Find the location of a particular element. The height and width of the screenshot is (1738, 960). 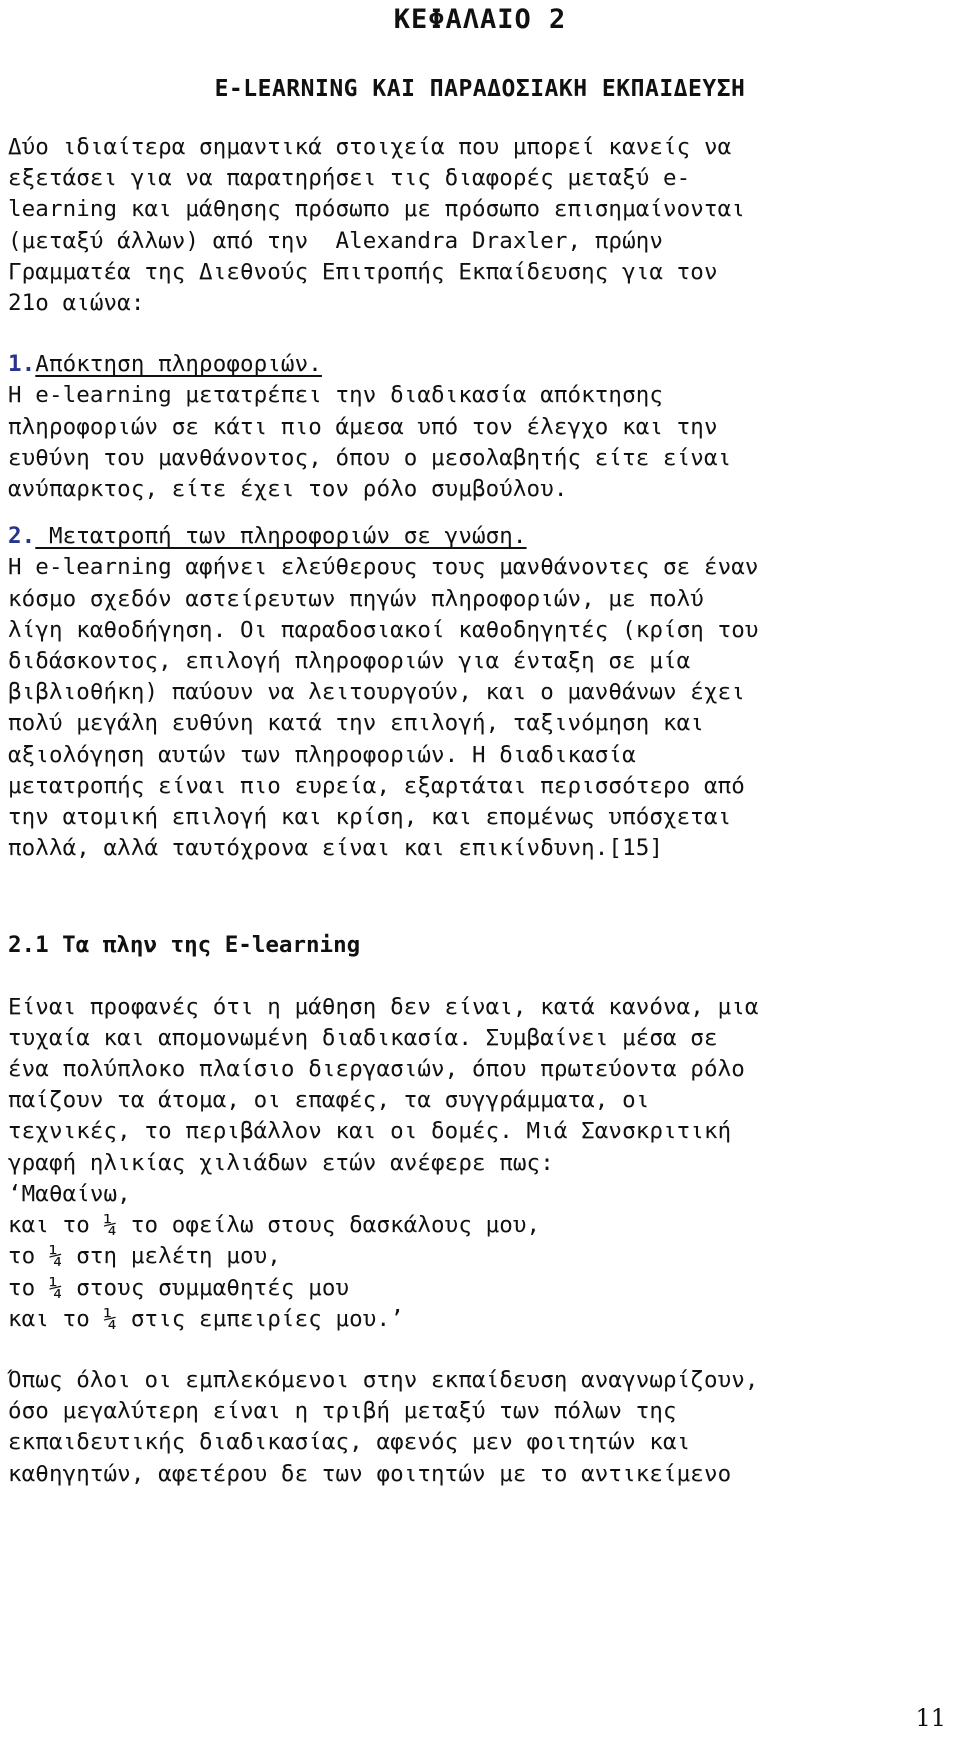

quote-line: και το ¼ στις εμπειρίες μου.’ is located at coordinates (206, 1318).